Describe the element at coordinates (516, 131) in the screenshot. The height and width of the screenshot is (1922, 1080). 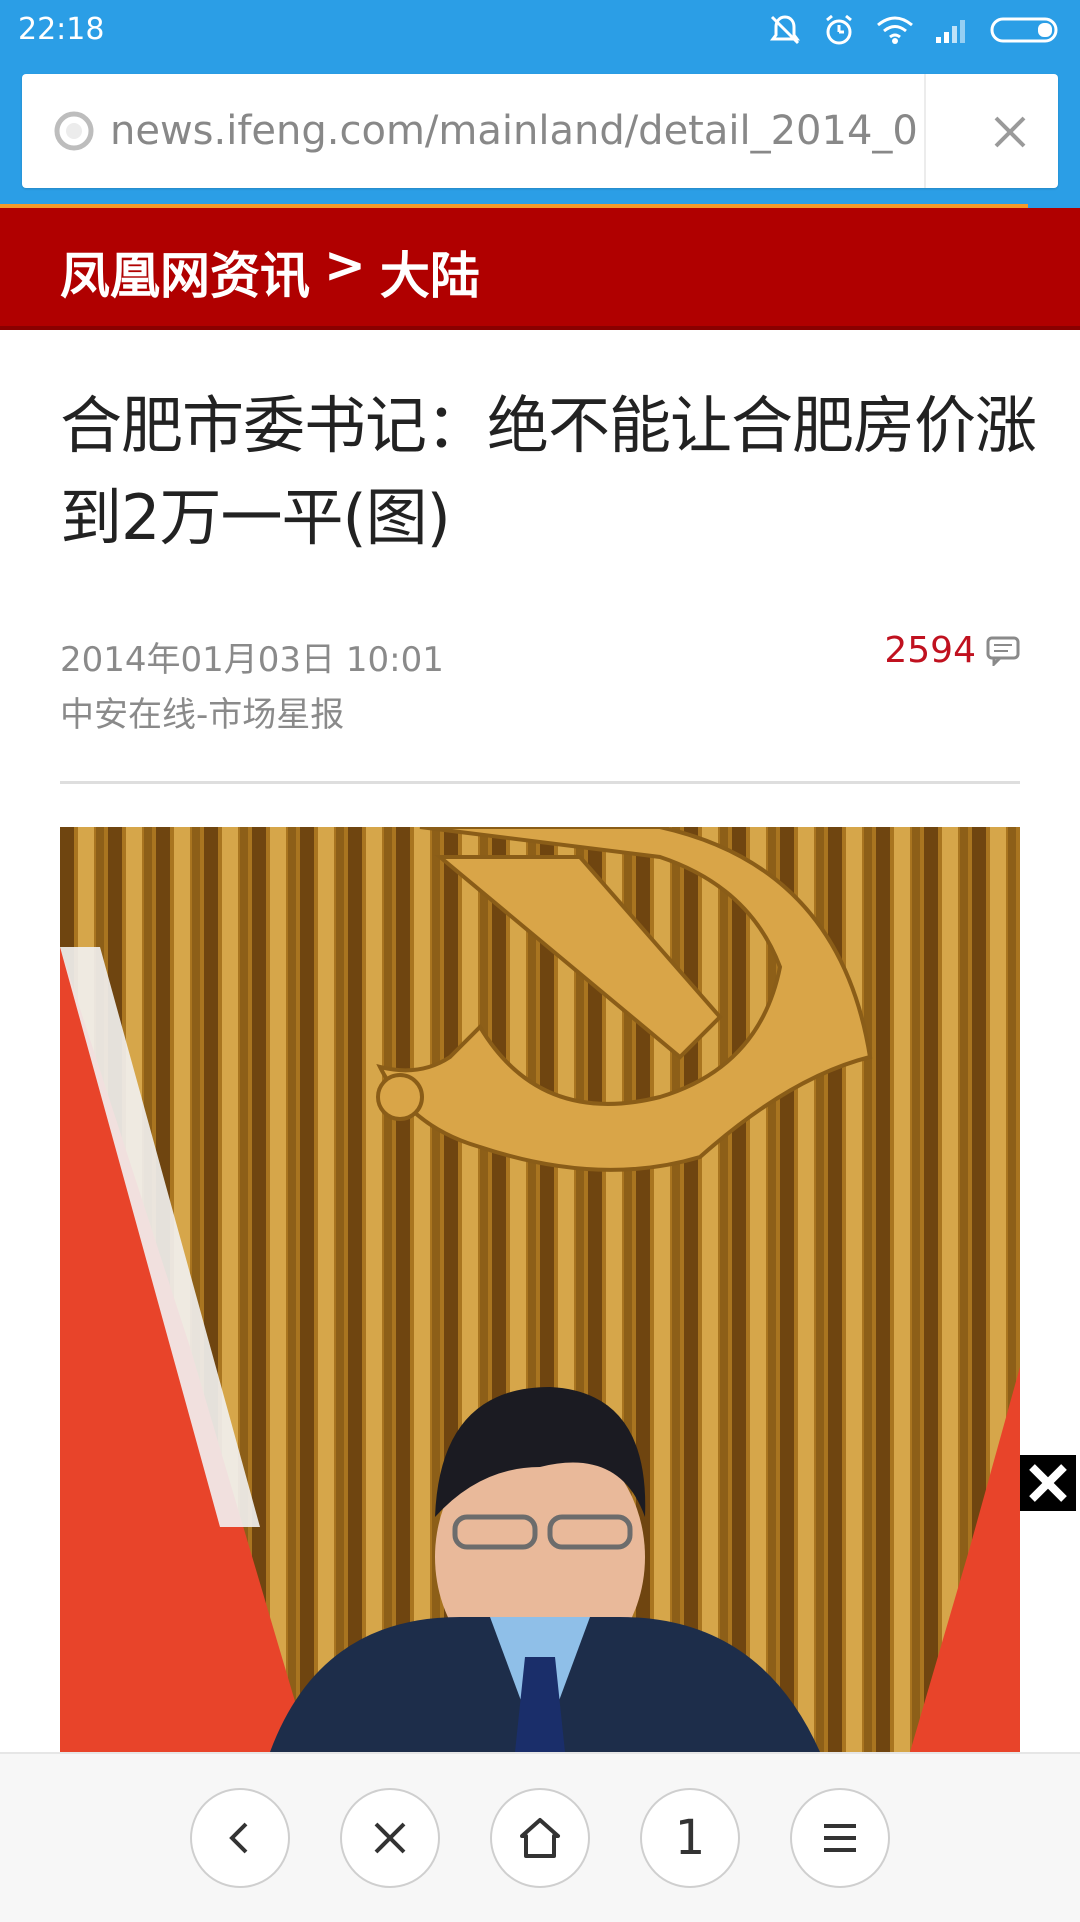
I see `url-text: news.ifeng.com/mainland/detail_2014_01/0` at that location.